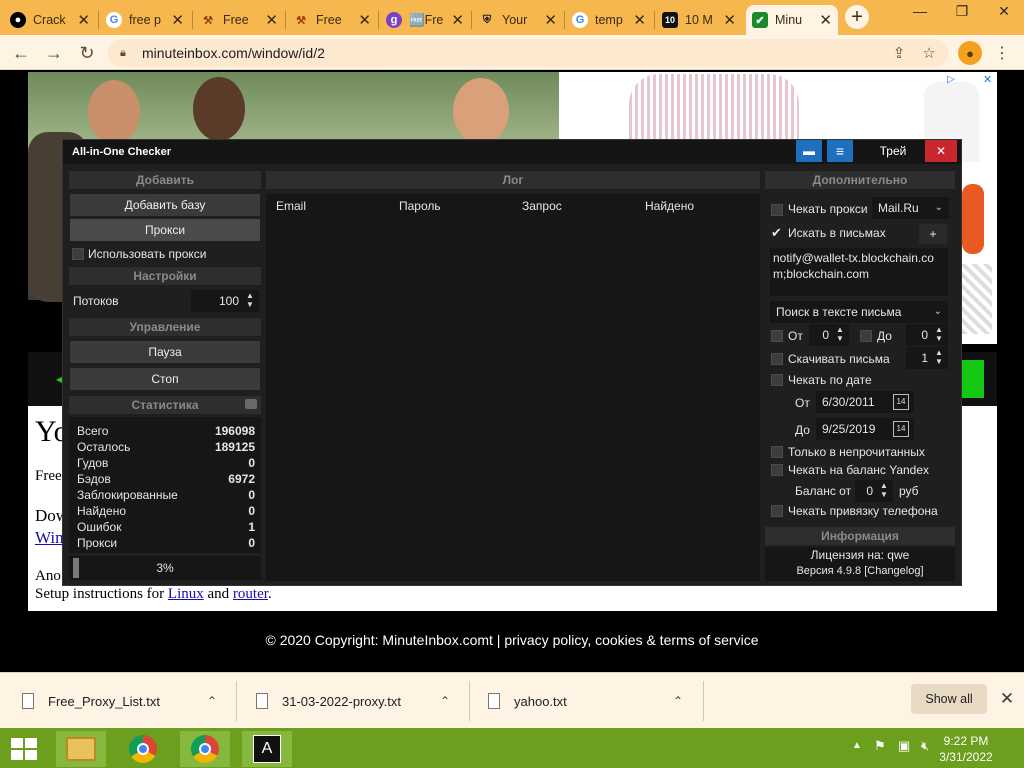 The image size is (1024, 768). Describe the element at coordinates (840, 151) in the screenshot. I see `hamburger-menu-icon: ≡` at that location.